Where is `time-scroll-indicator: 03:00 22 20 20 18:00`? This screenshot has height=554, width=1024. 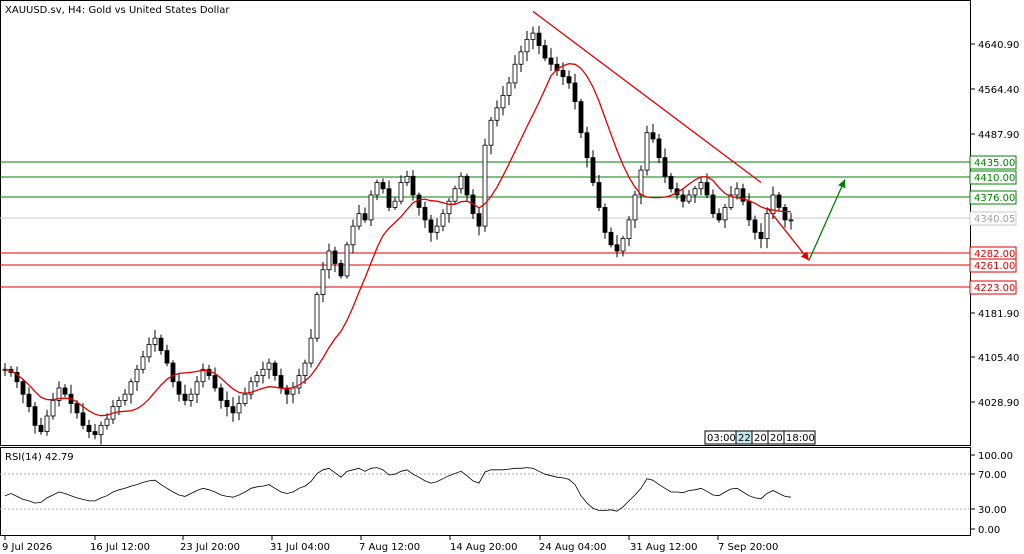 time-scroll-indicator: 03:00 22 20 20 18:00 is located at coordinates (760, 437).